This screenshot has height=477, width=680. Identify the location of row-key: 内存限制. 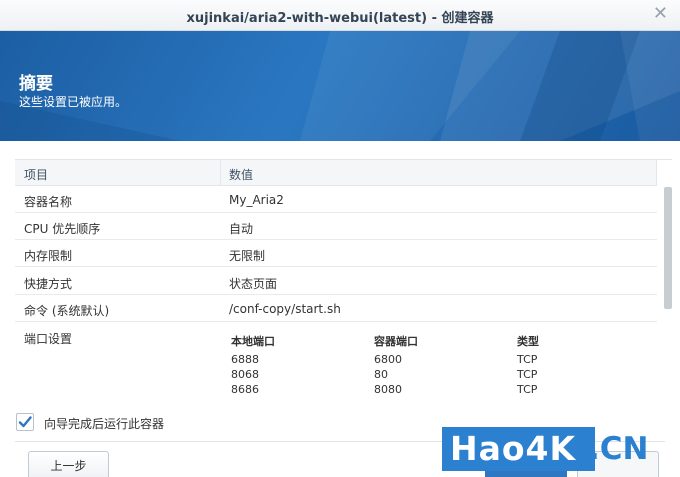
(48, 256).